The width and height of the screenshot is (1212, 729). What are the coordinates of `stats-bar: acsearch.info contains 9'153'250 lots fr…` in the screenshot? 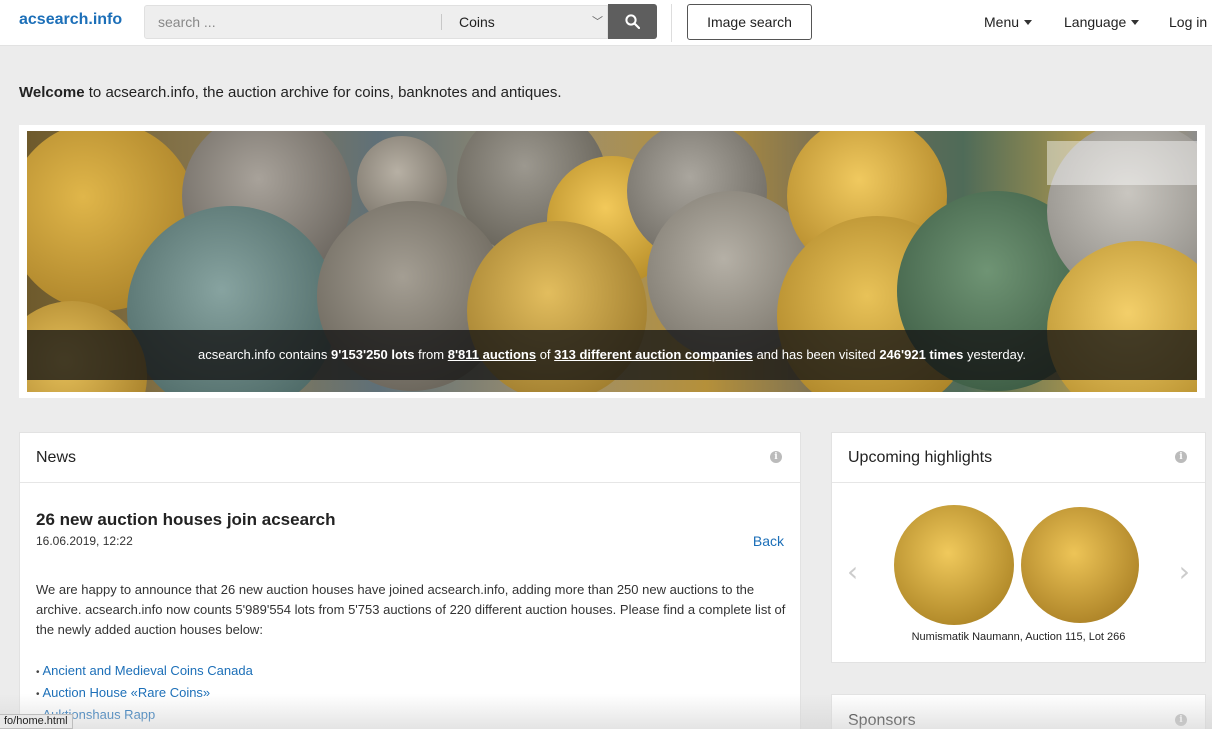 It's located at (612, 355).